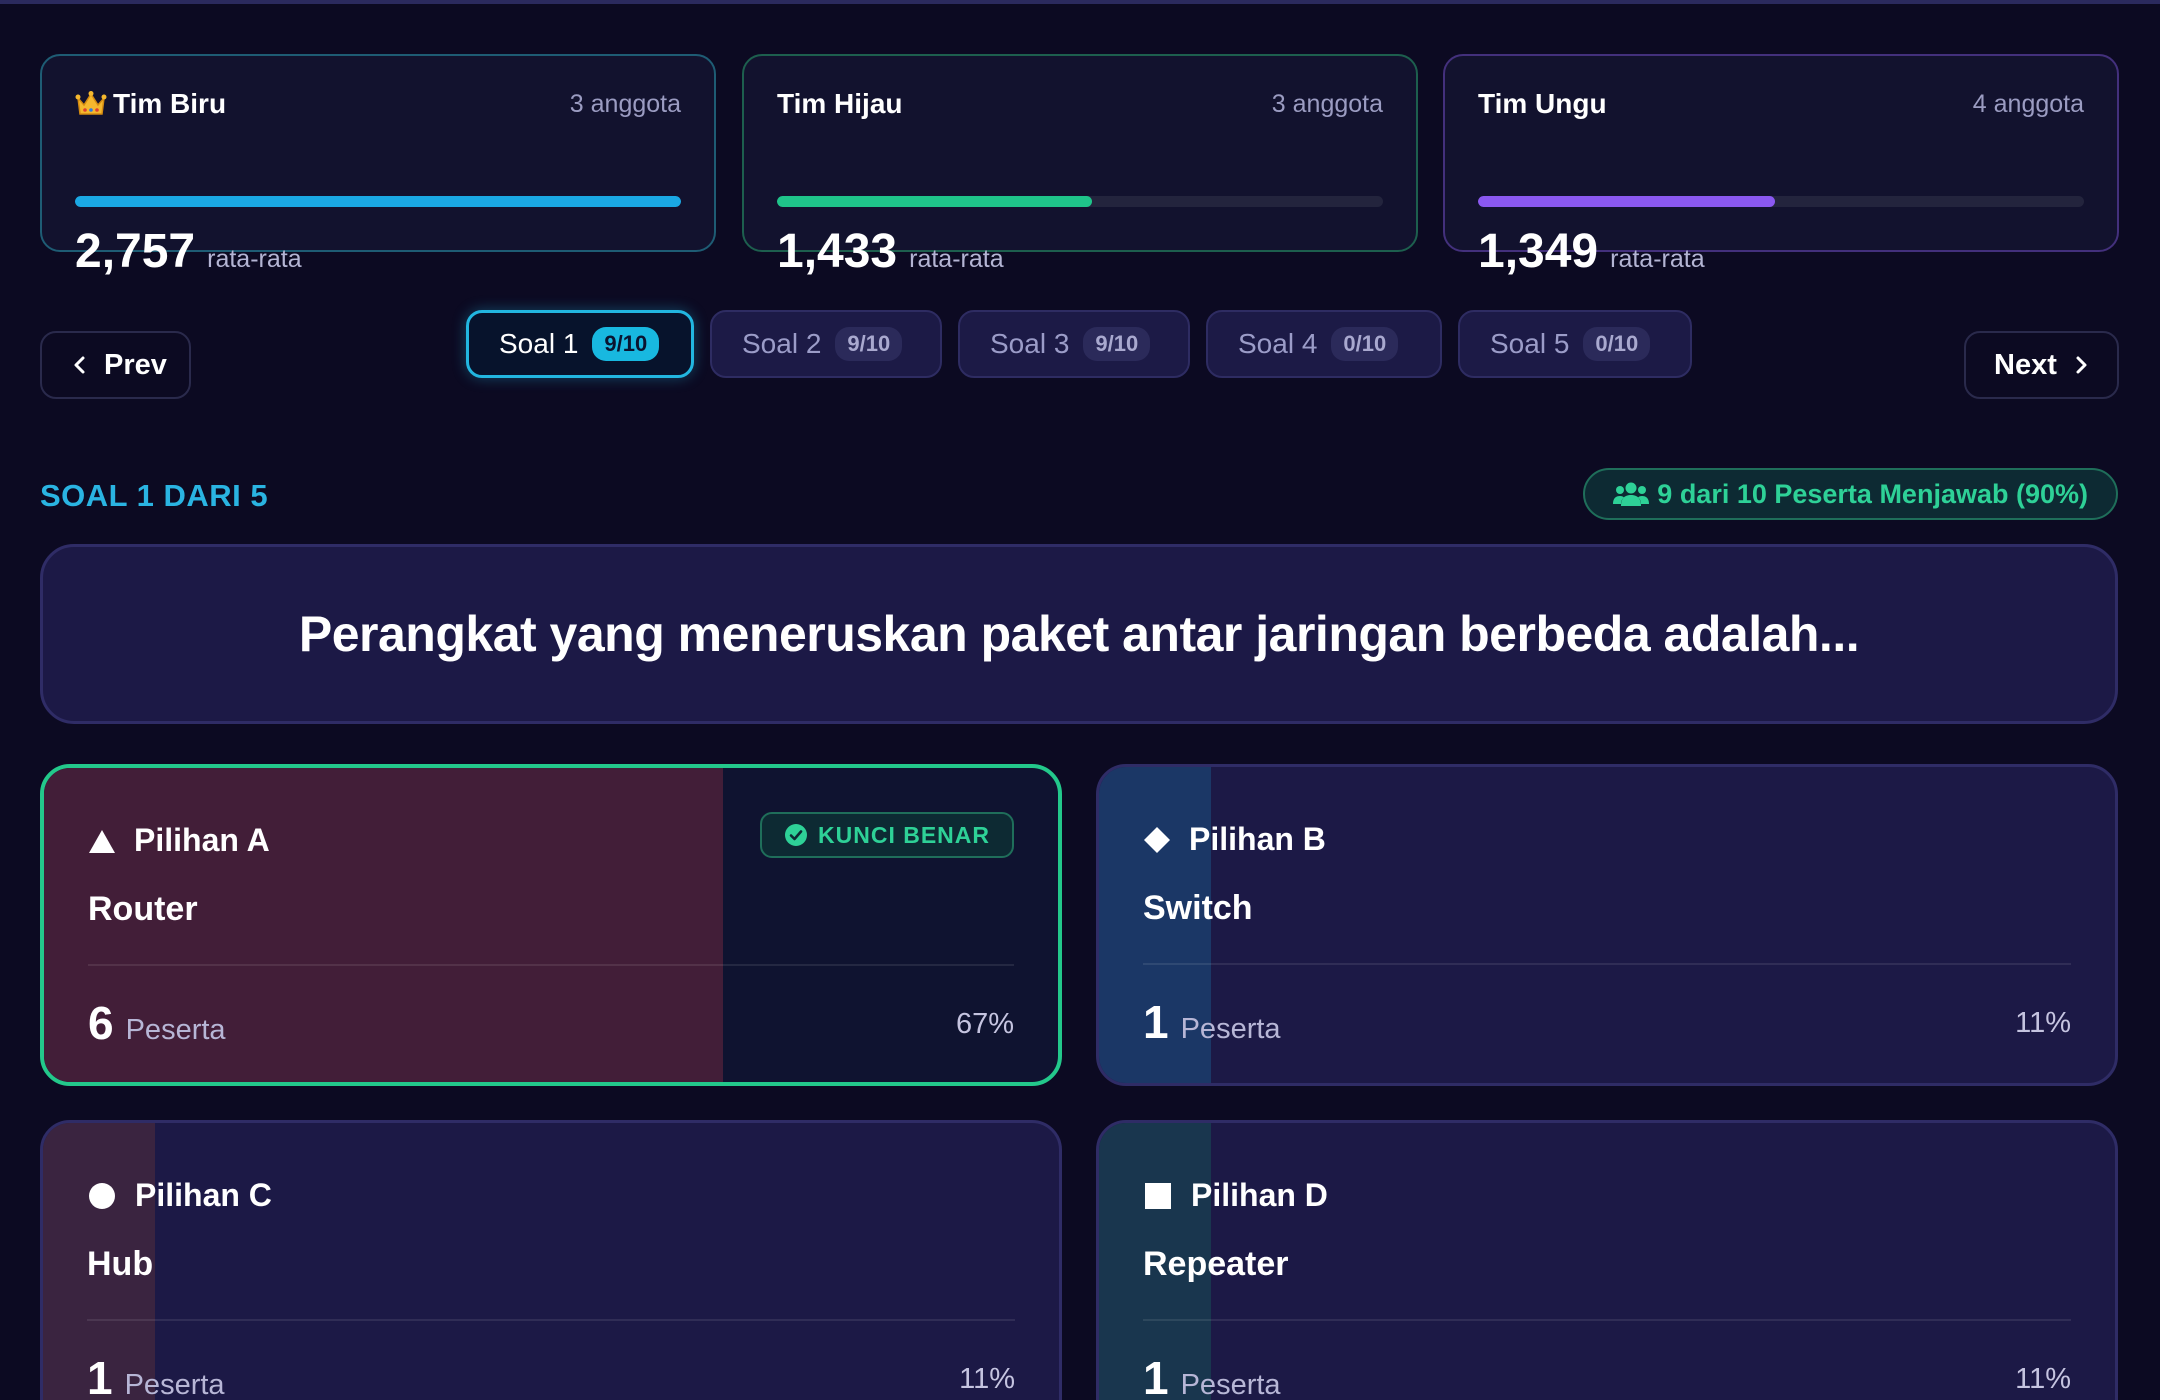 Image resolution: width=2160 pixels, height=1400 pixels. I want to click on crown-icon, so click(91, 103).